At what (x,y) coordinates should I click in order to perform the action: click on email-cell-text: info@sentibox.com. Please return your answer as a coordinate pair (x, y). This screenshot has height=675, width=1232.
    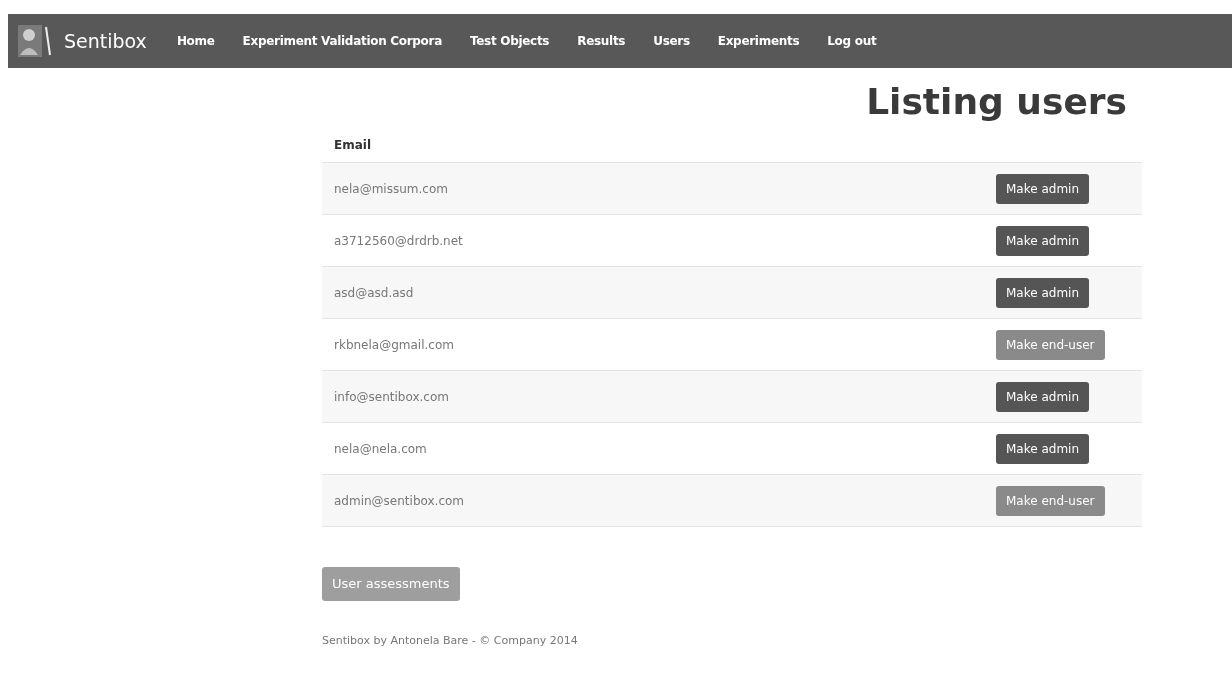
    Looking at the image, I should click on (391, 397).